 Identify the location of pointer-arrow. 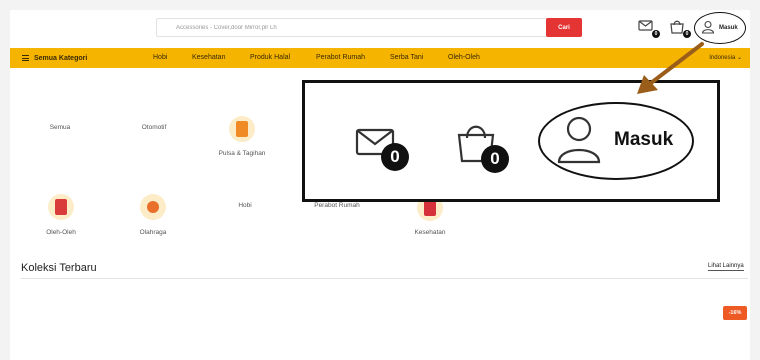
(670, 68).